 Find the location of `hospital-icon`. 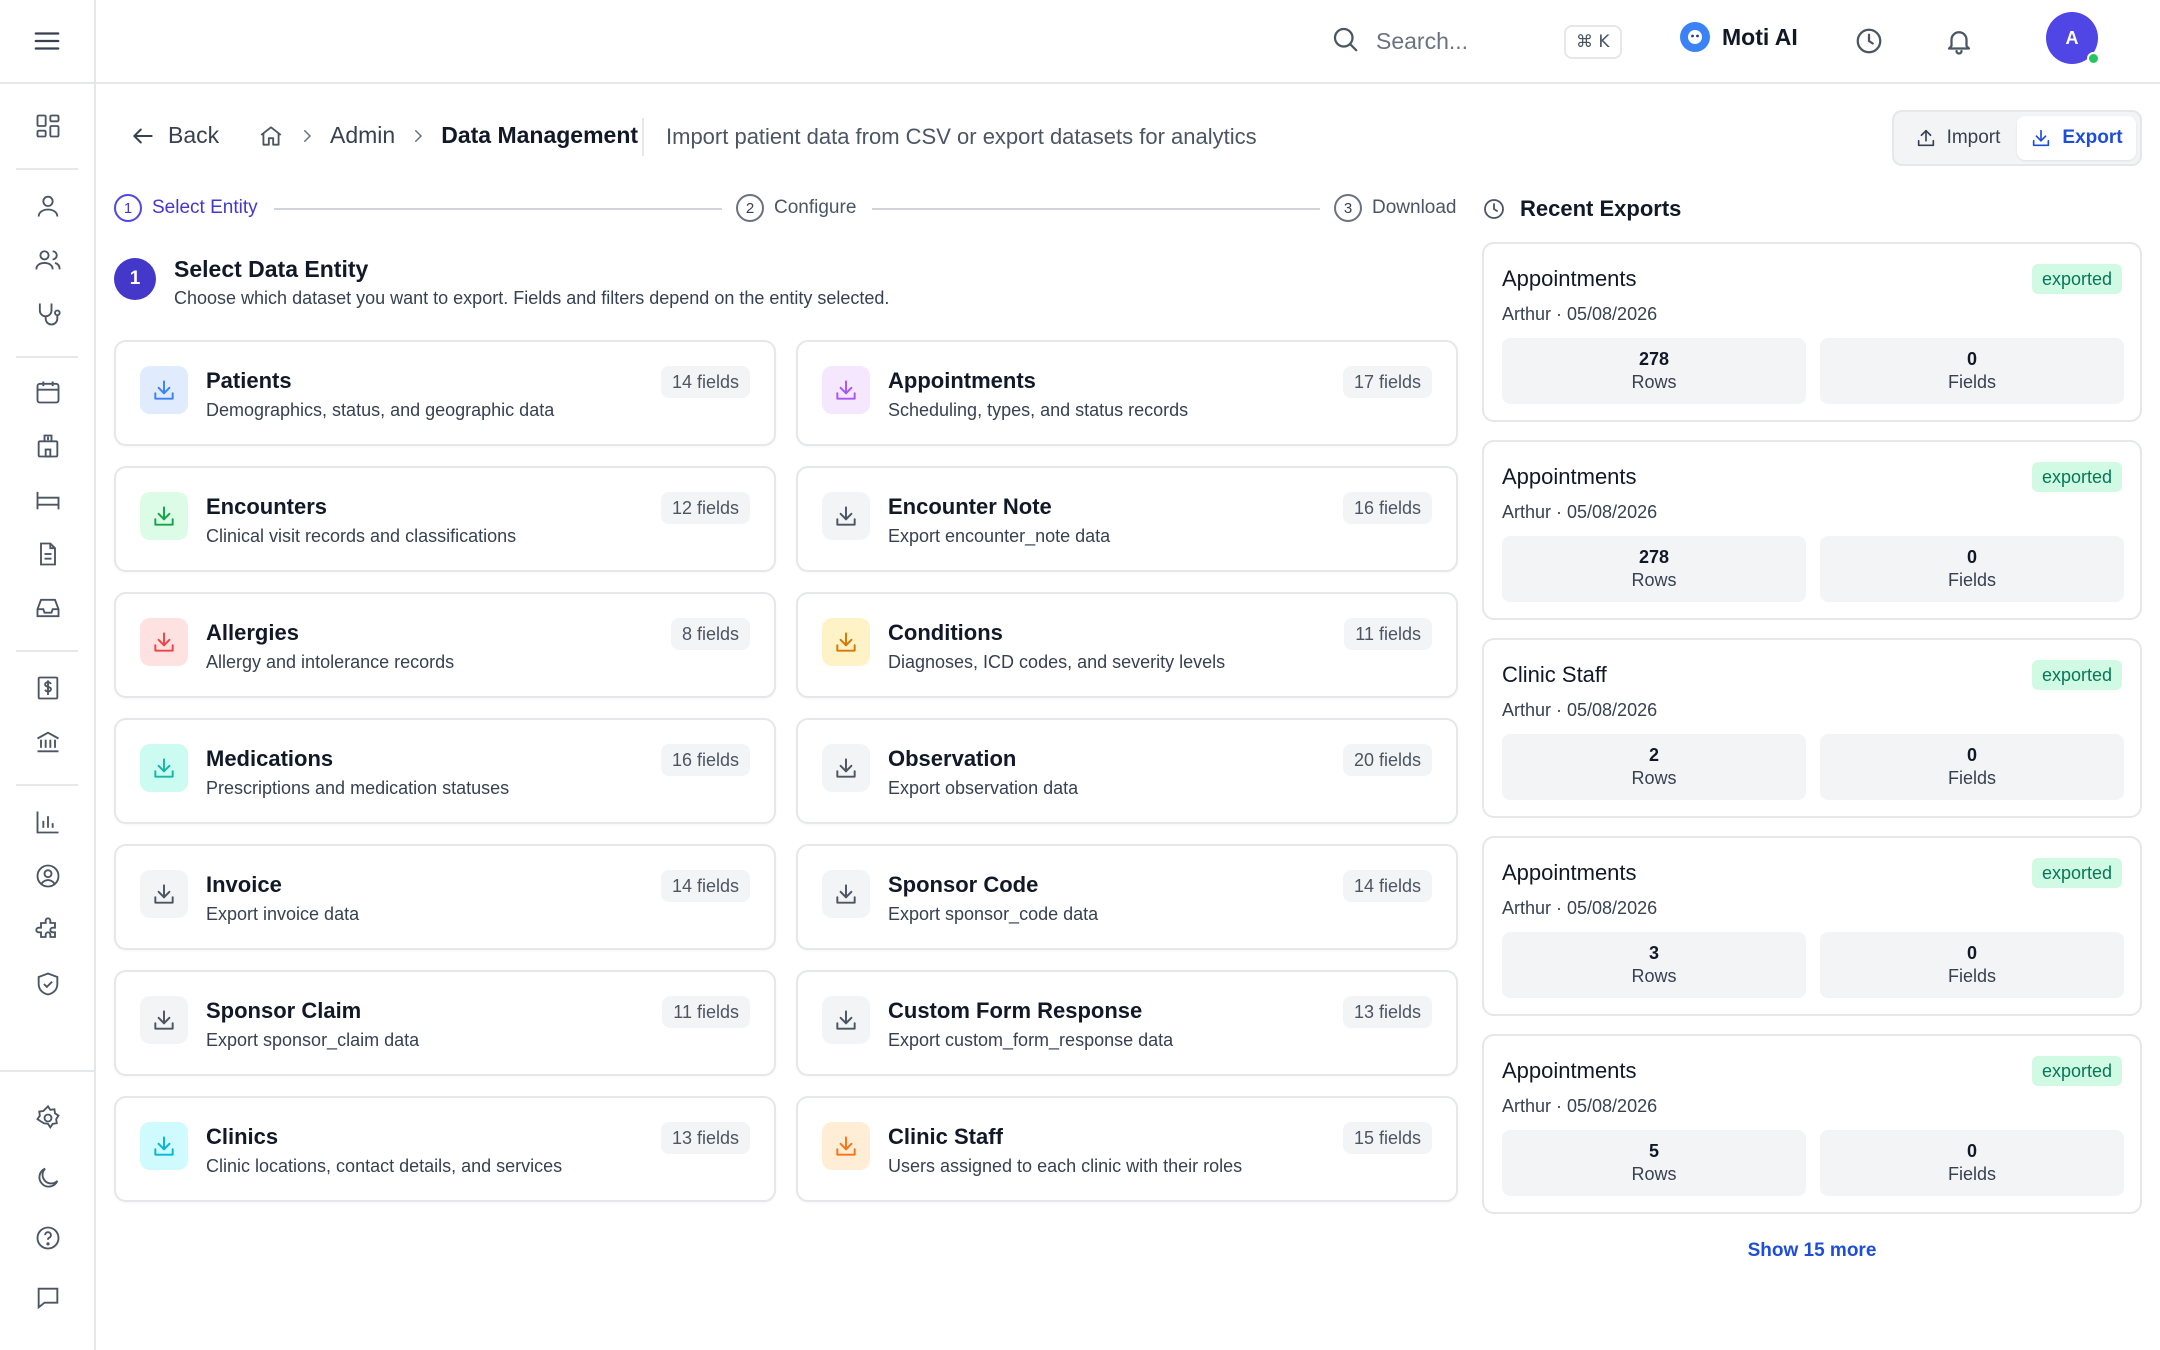

hospital-icon is located at coordinates (48, 446).